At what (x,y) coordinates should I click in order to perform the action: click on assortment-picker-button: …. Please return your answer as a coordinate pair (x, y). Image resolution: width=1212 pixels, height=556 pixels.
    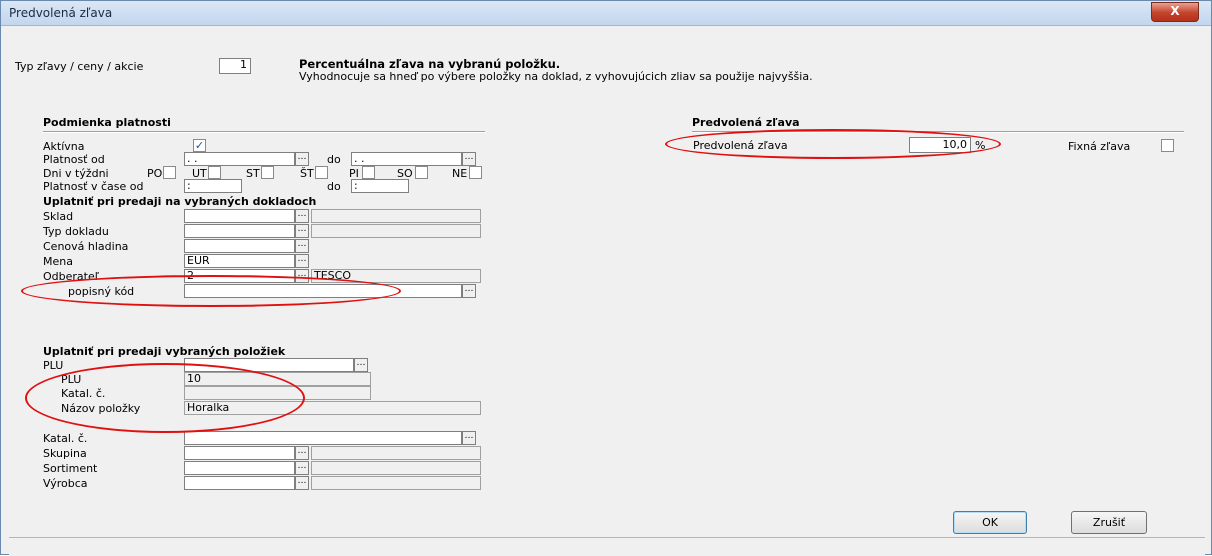
    Looking at the image, I should click on (302, 468).